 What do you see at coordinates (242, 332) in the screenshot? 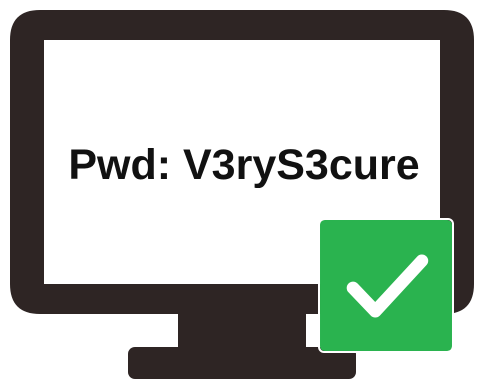
I see `monitor-neck` at bounding box center [242, 332].